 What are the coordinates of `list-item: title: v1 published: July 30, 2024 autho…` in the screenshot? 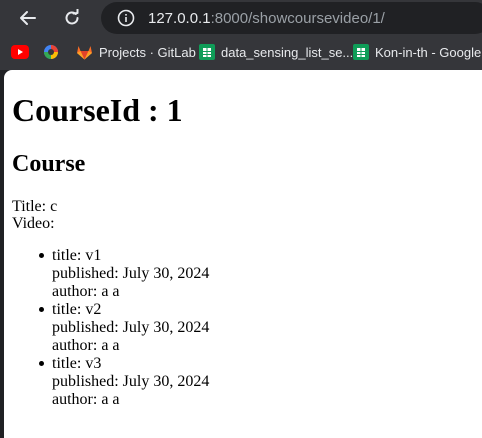 It's located at (124, 274).